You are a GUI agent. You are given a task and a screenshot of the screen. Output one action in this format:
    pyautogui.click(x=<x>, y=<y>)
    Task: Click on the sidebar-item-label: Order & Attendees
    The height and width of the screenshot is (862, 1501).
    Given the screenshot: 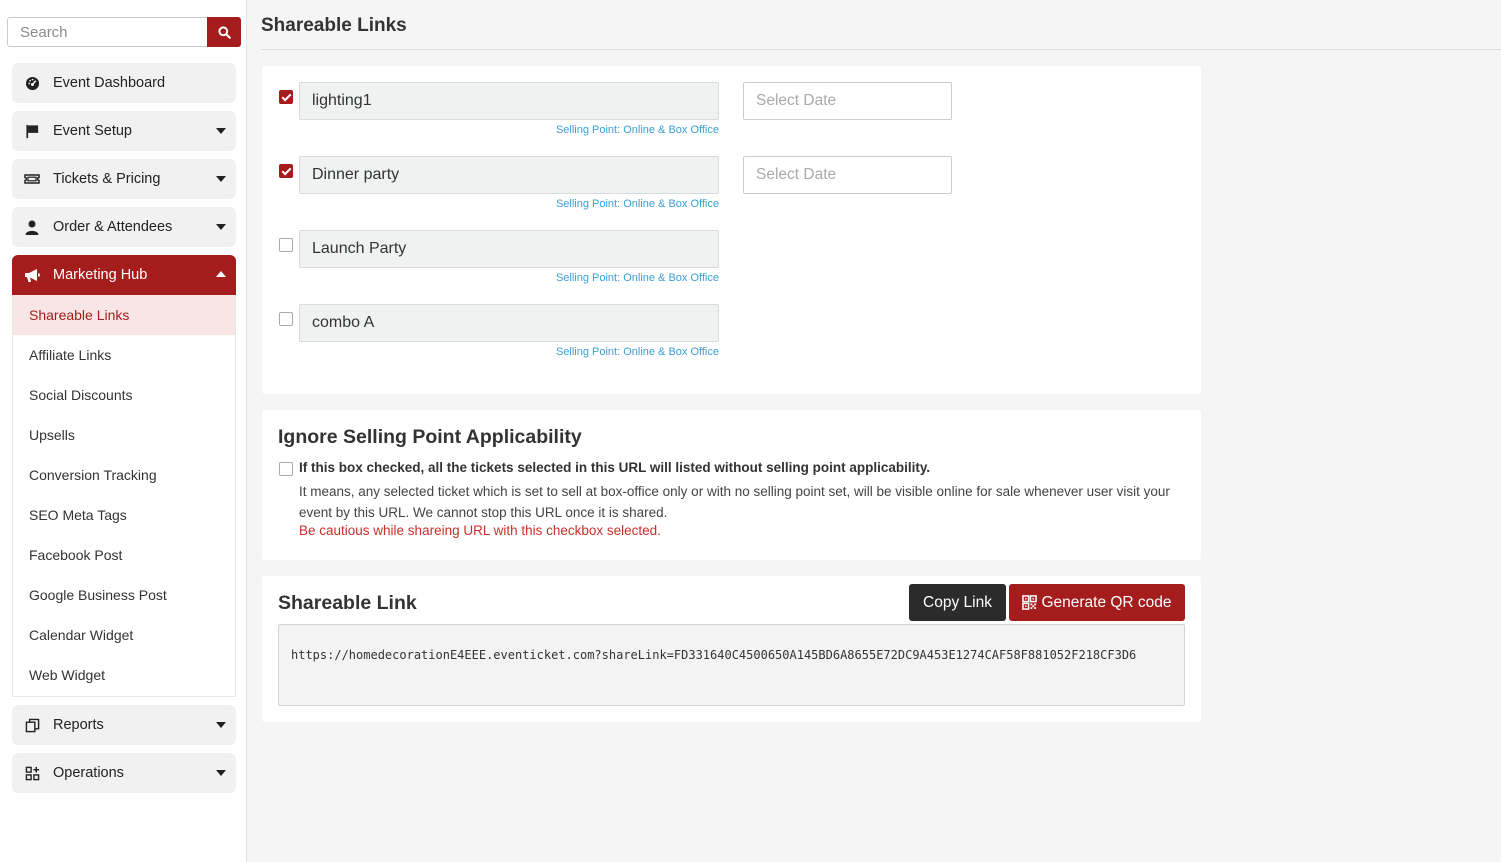 What is the action you would take?
    pyautogui.click(x=113, y=227)
    